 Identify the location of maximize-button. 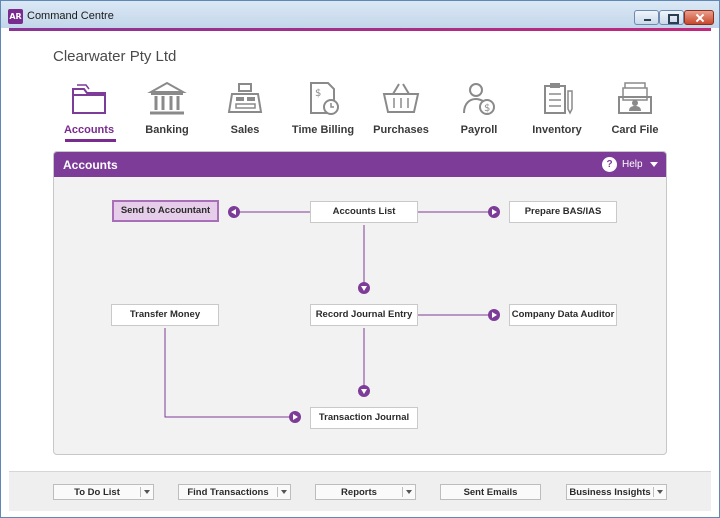
(671, 17).